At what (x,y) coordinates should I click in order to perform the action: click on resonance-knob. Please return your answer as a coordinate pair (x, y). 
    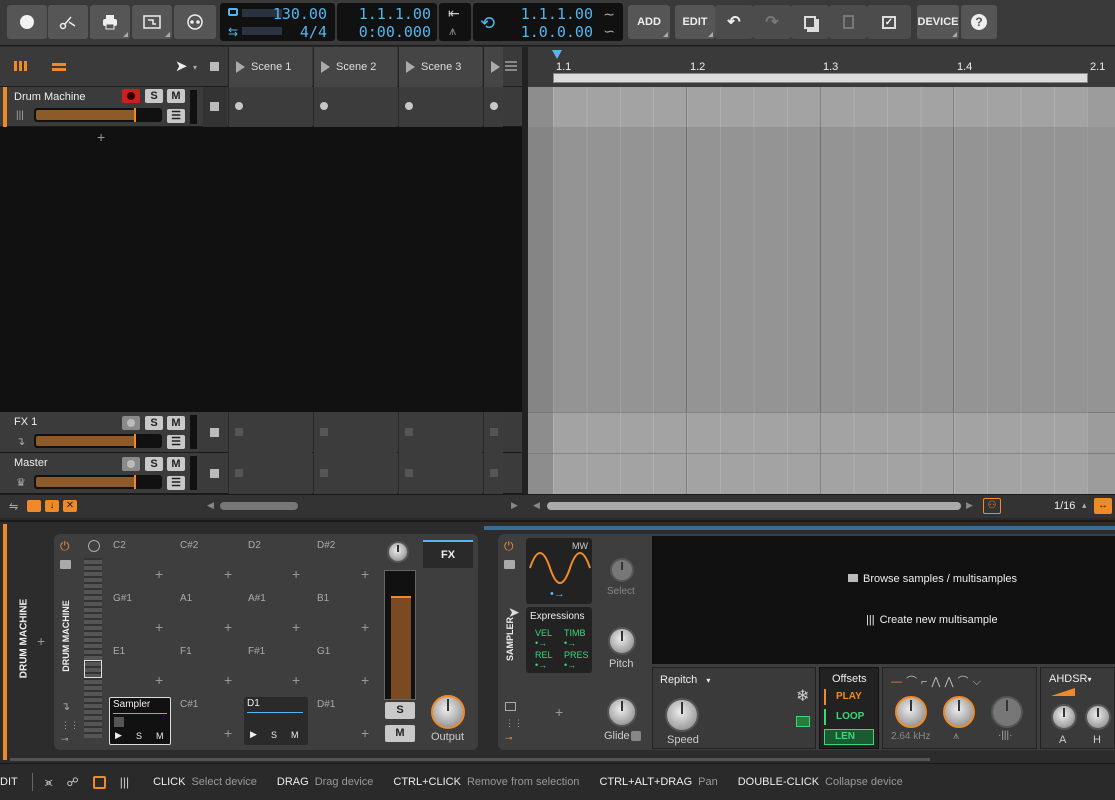
    Looking at the image, I should click on (959, 712).